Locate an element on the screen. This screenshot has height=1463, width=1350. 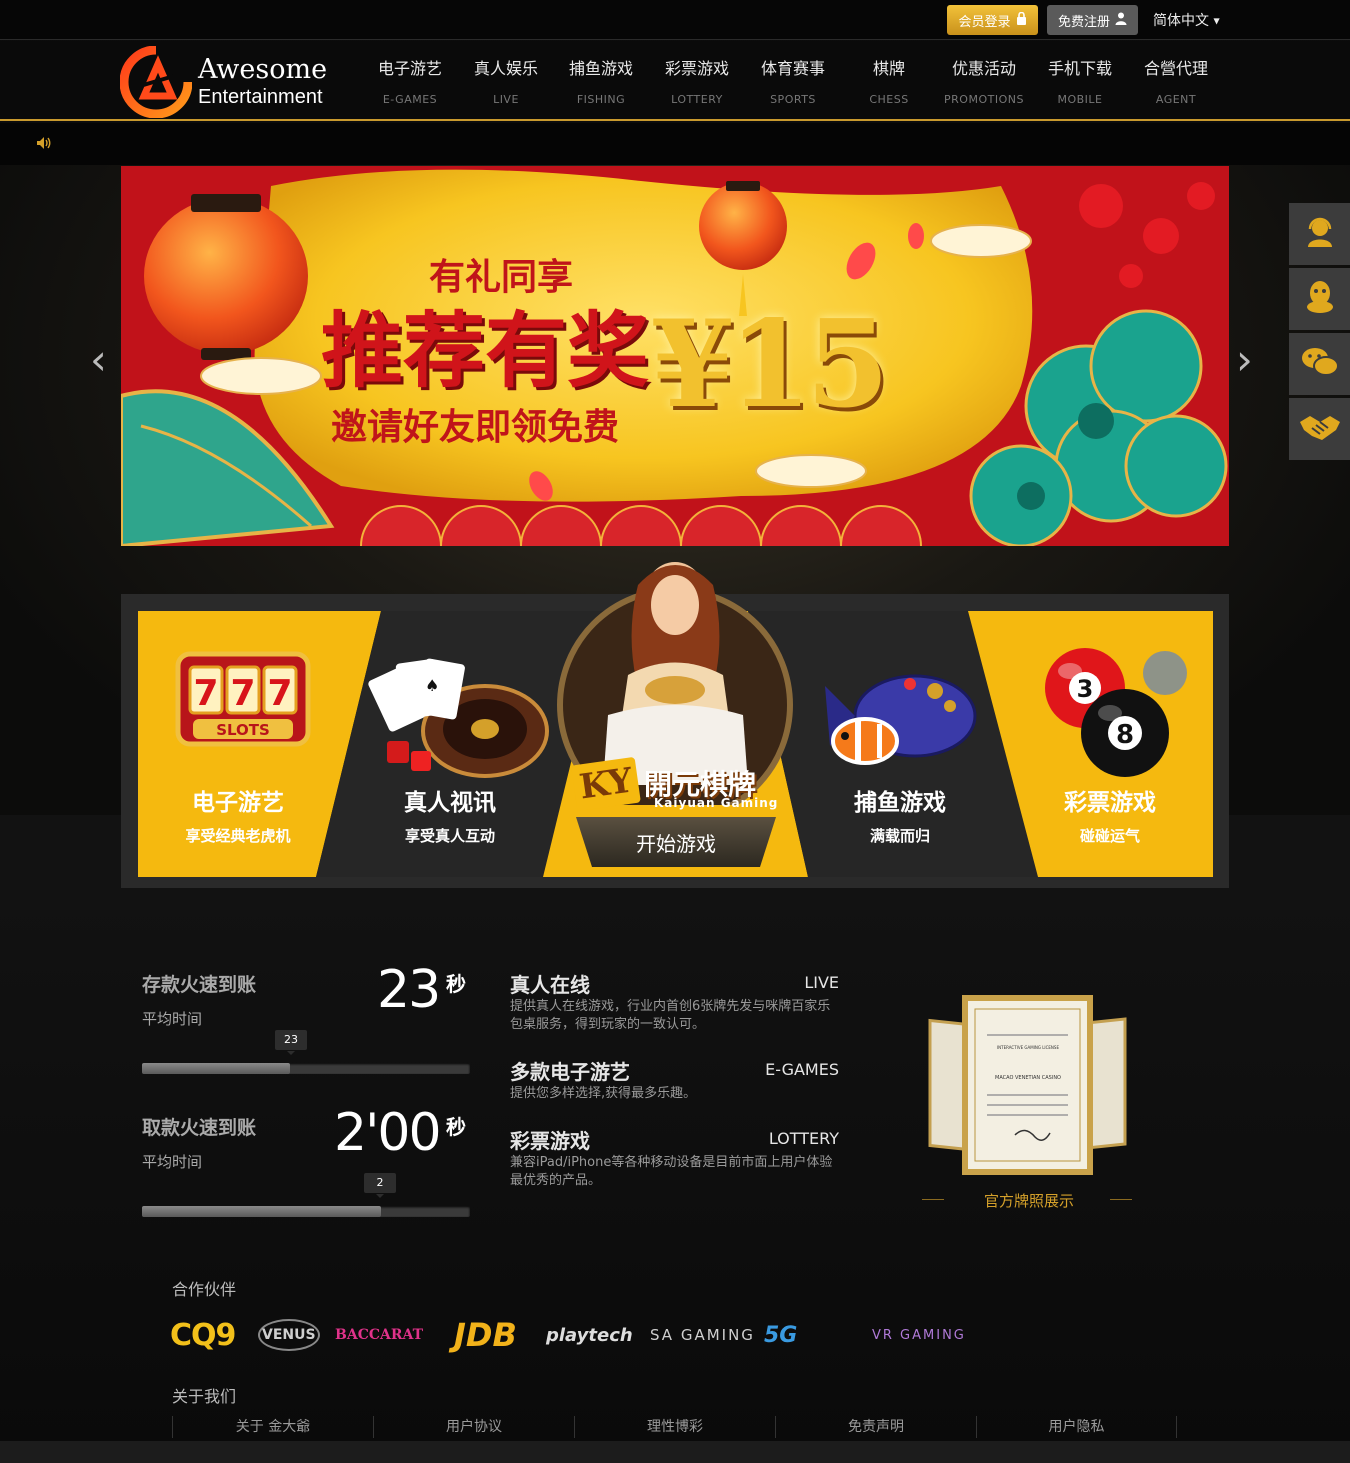
partner-name: VR GAMING is located at coordinates (919, 1335).